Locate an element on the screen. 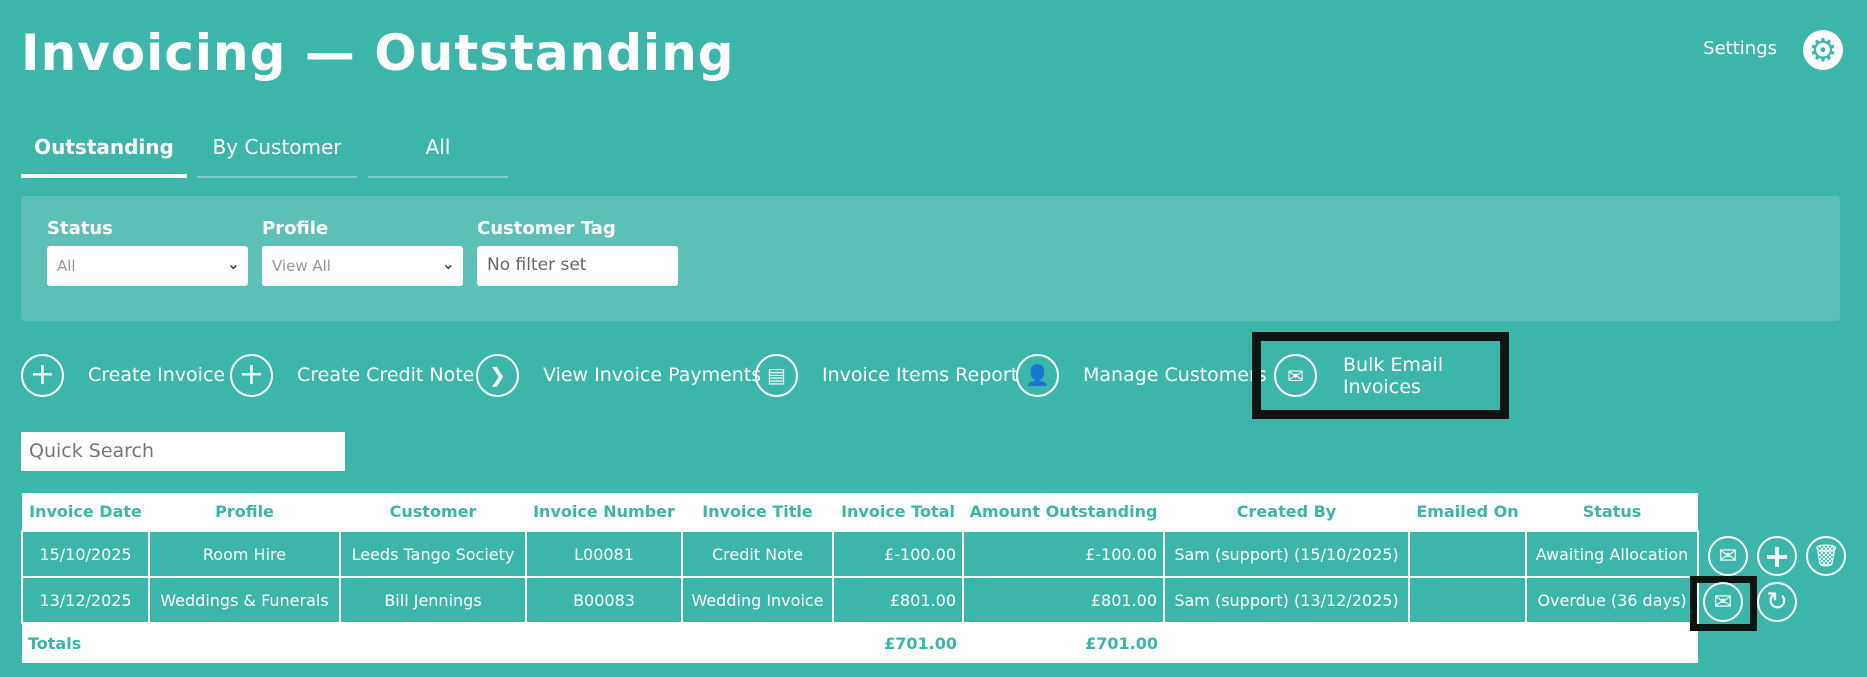 The height and width of the screenshot is (677, 1867). cell-created-by: Sam (support) (15/10/2025) is located at coordinates (1286, 554).